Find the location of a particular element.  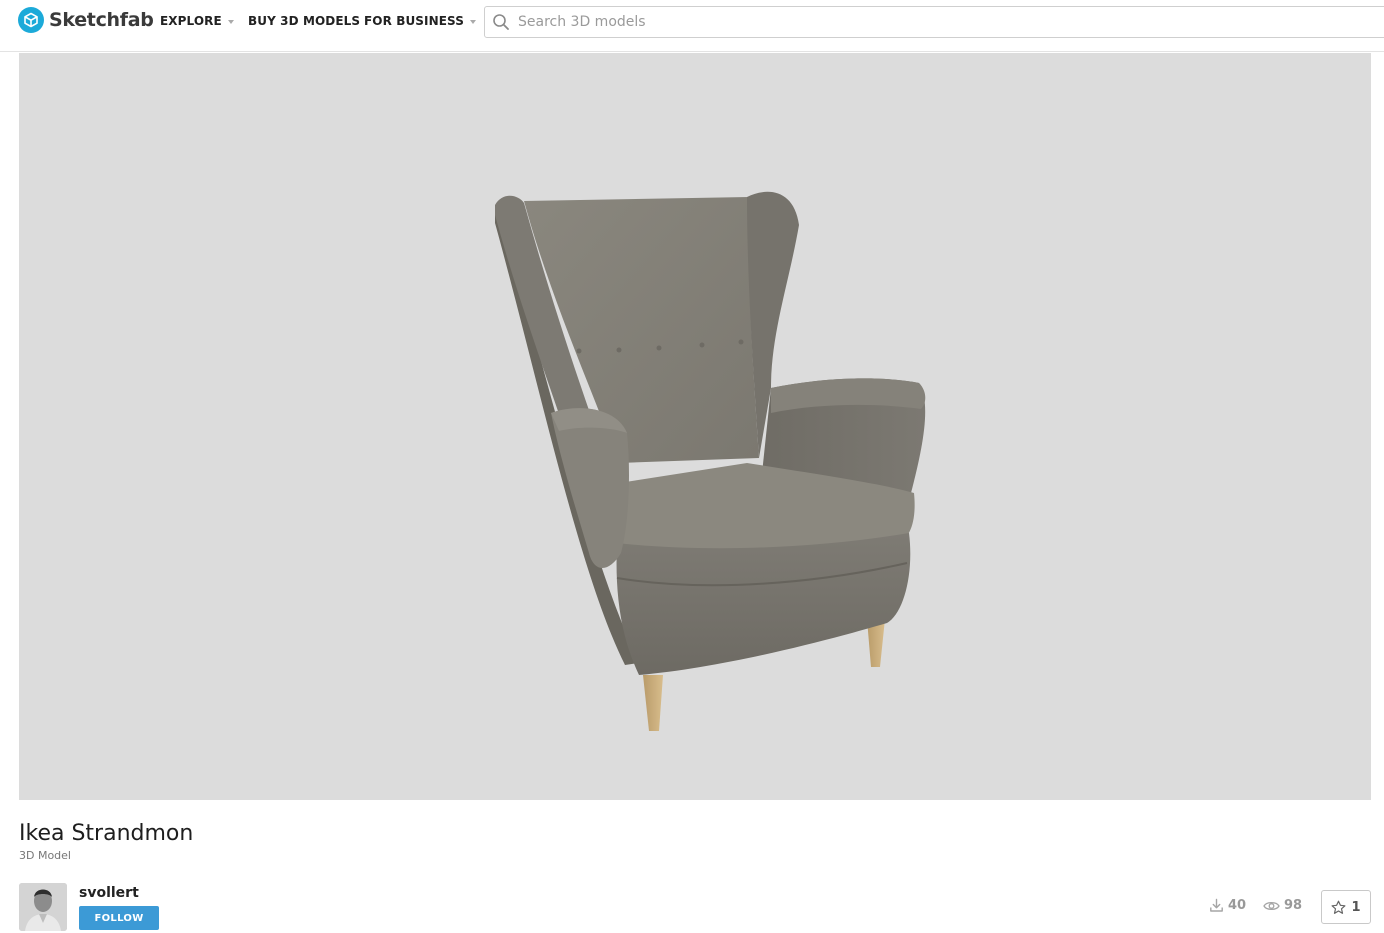

chair-front-base is located at coordinates (763, 604).